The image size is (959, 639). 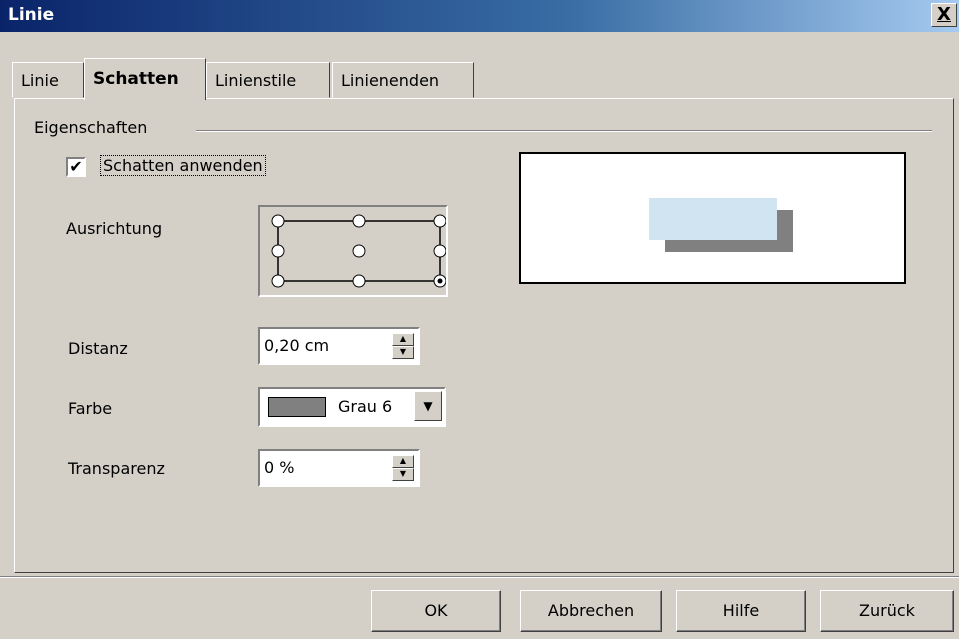 I want to click on tab-linienenden: Linienenden, so click(x=403, y=80).